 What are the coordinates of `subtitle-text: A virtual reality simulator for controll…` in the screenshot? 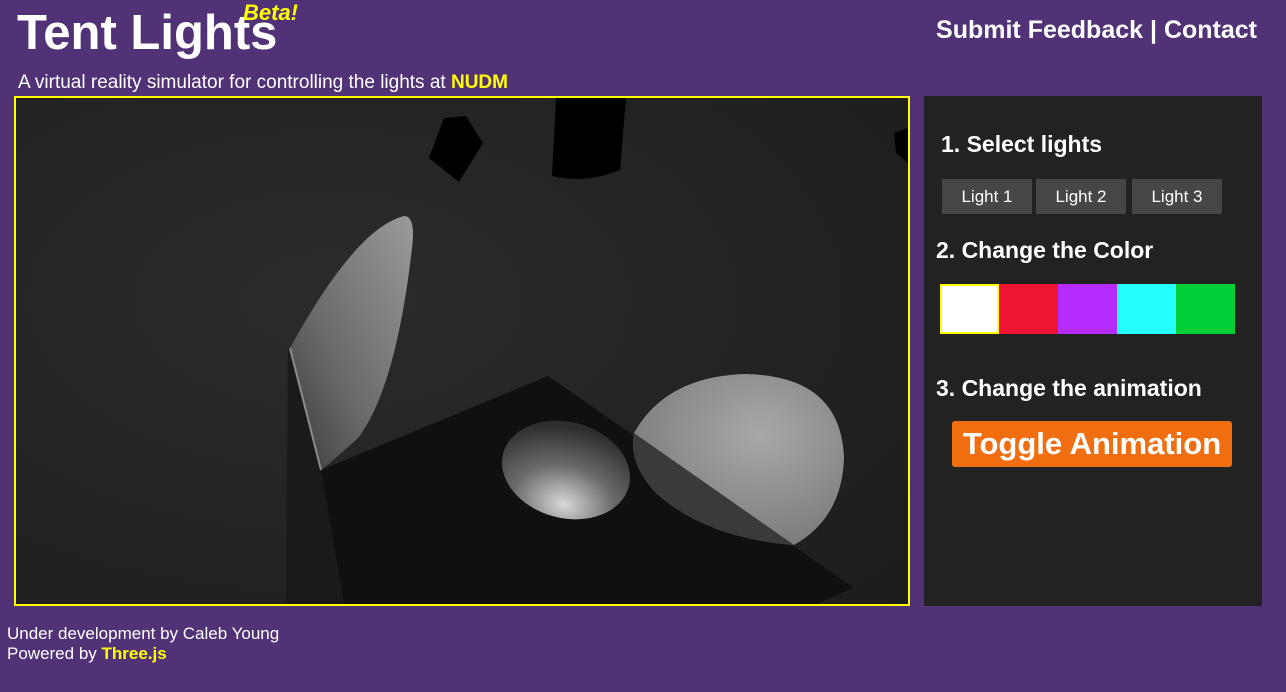 It's located at (232, 82).